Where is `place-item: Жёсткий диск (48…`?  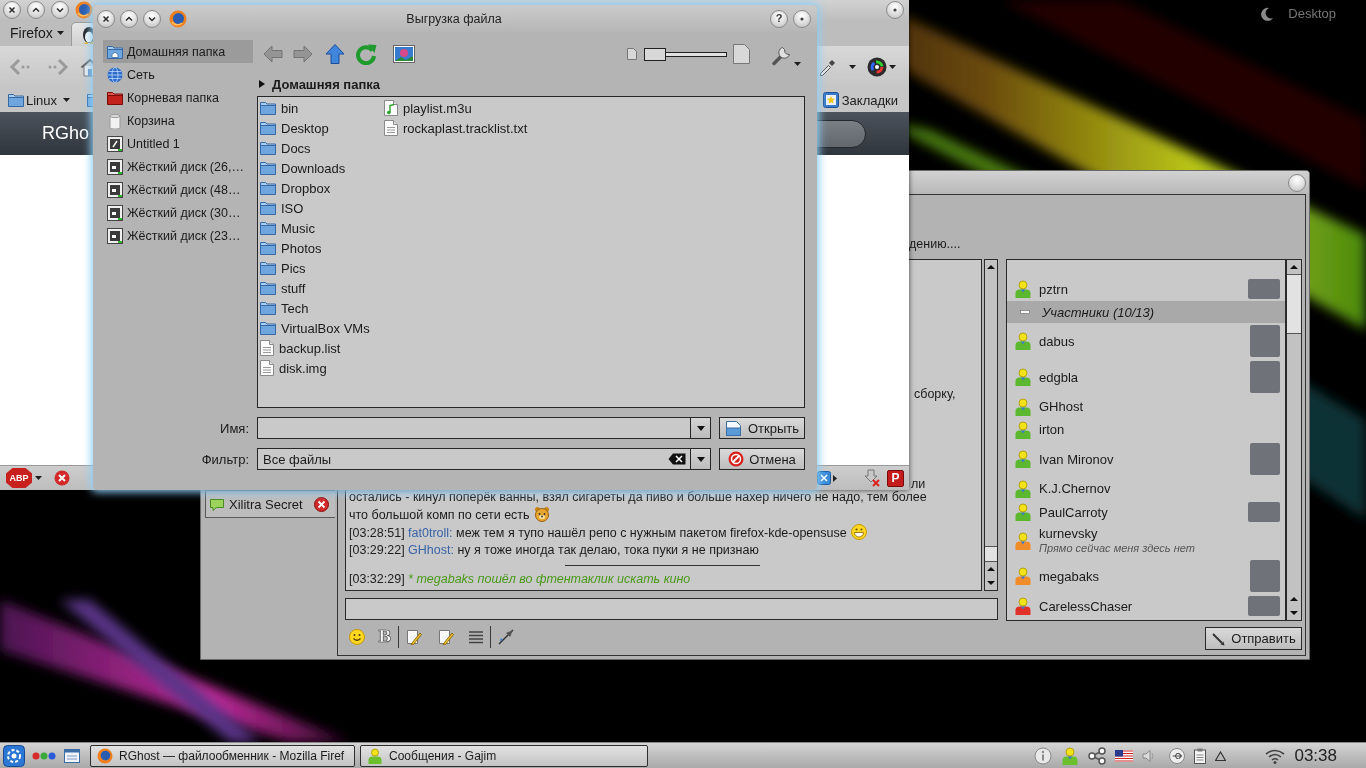 place-item: Жёсткий диск (48… is located at coordinates (178, 189).